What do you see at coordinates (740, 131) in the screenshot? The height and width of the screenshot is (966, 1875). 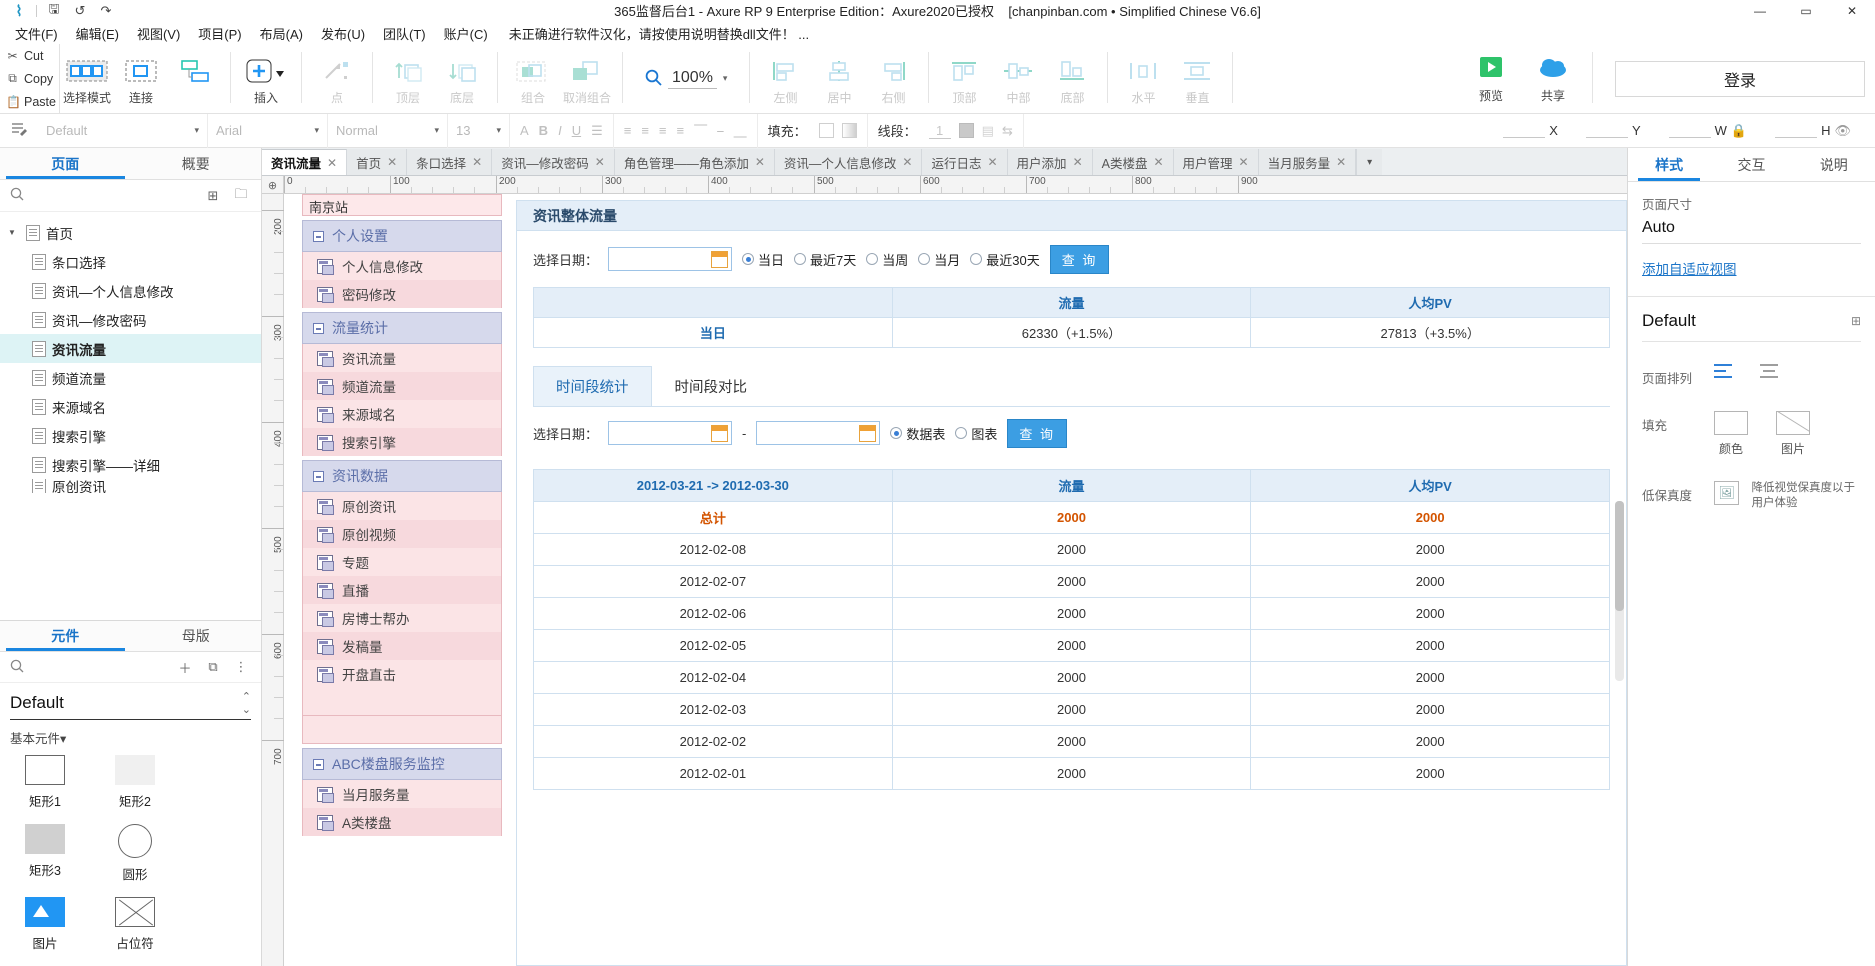 I see `valign-bottom-icon: ⎽` at bounding box center [740, 131].